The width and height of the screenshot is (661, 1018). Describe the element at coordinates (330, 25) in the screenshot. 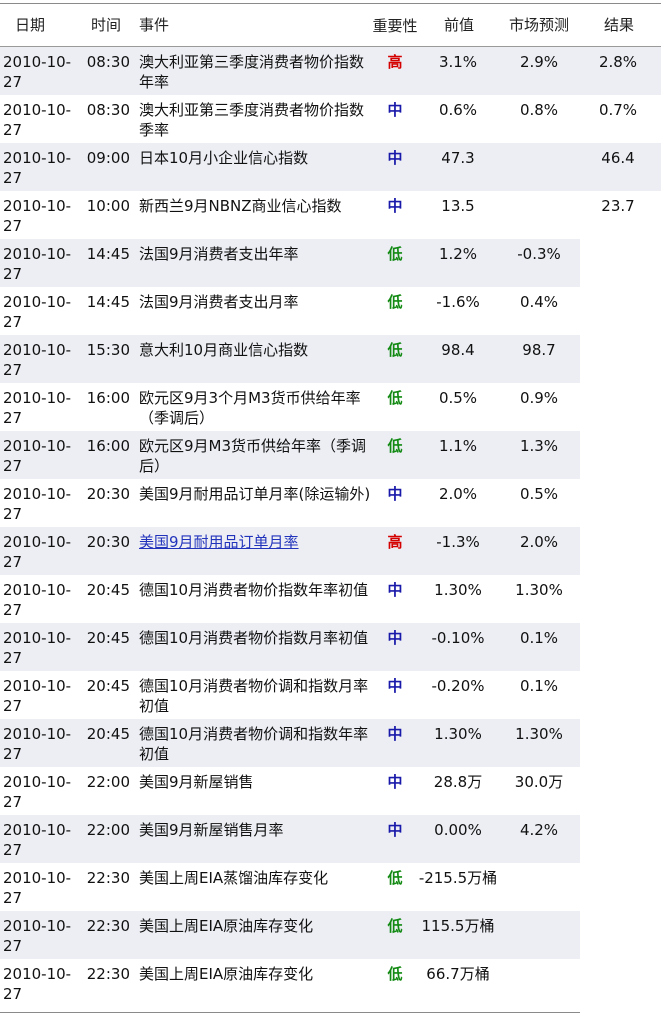

I see `table-header: 日期 时间 事件 重要性 前值 市场预测 结果` at that location.